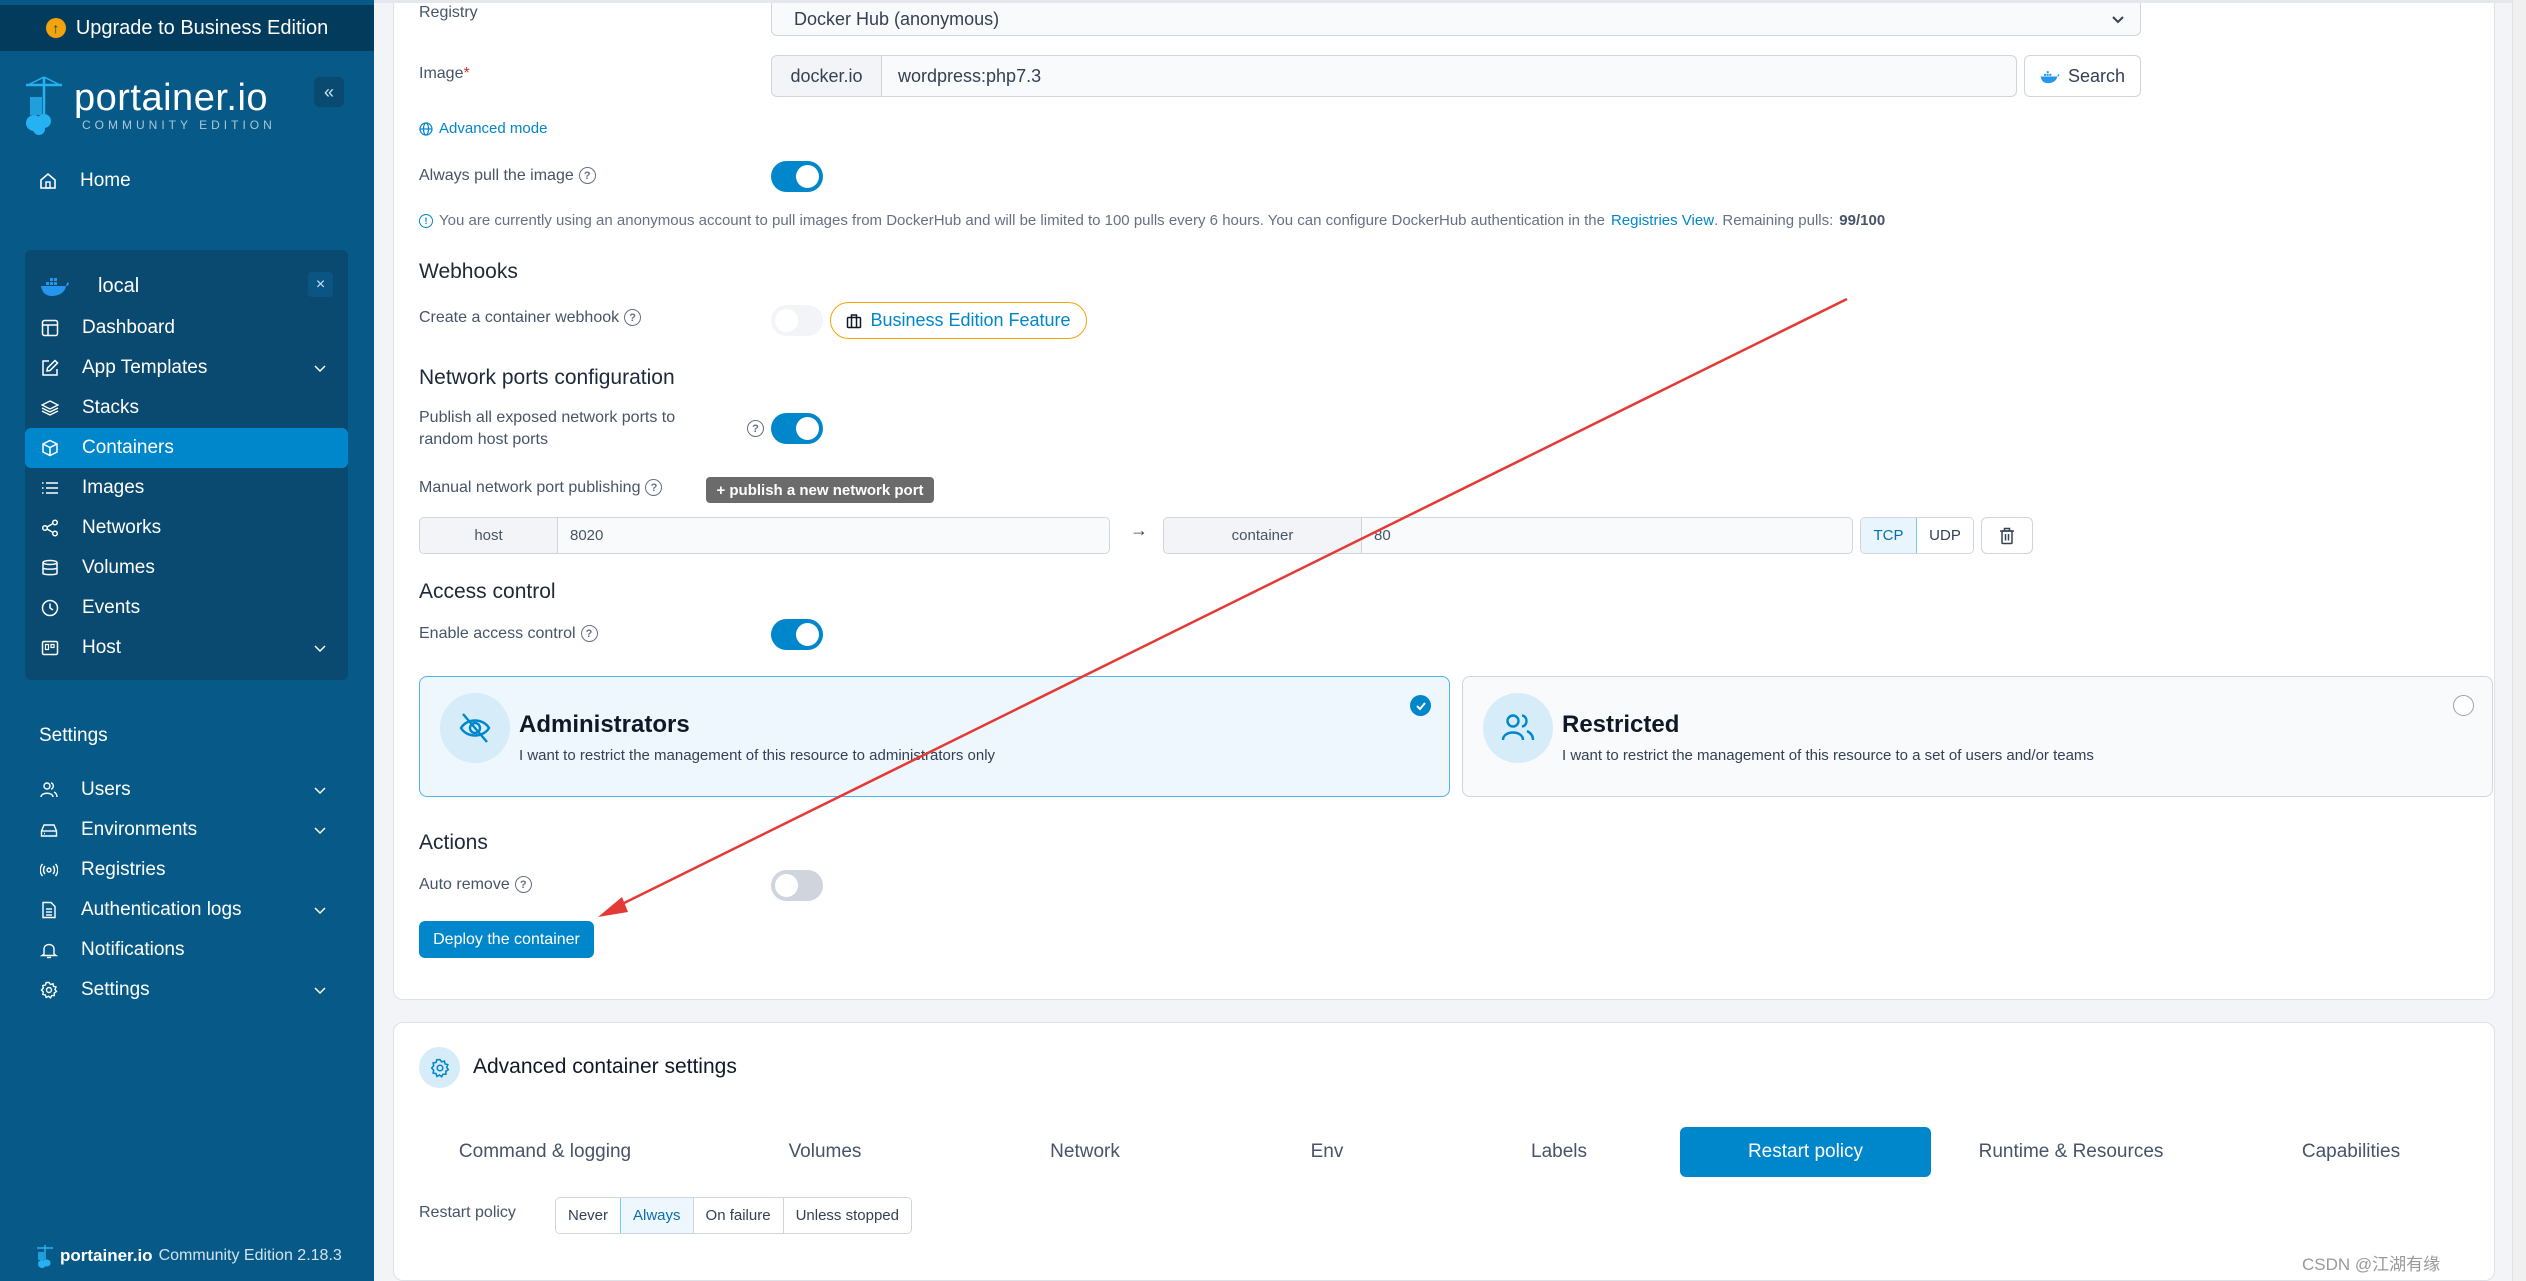 This screenshot has width=2526, height=1281. What do you see at coordinates (186, 408) in the screenshot?
I see `sidebar-item-stacks: Stacks` at bounding box center [186, 408].